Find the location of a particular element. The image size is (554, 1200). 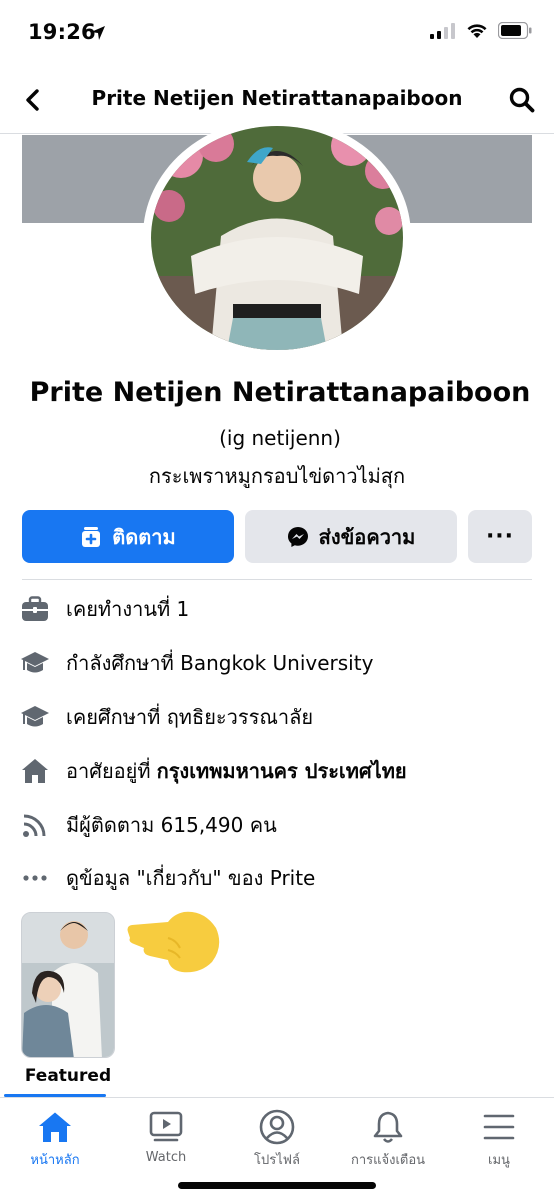

tab-menu-label: เมนู is located at coordinates (499, 1160).